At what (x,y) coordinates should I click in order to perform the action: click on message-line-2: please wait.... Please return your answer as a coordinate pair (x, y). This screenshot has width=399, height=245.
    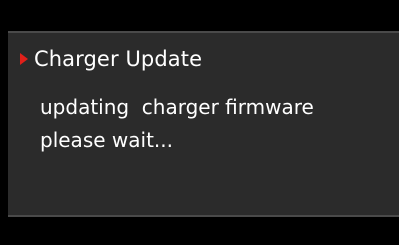
    Looking at the image, I should click on (106, 140).